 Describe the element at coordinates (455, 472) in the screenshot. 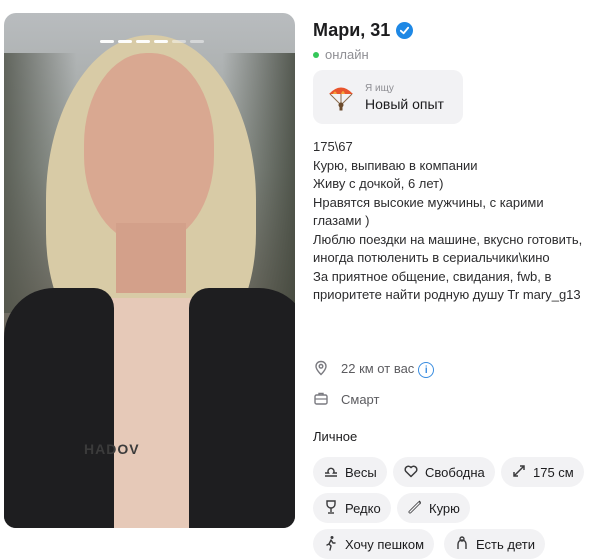

I see `chip-label: Свободна` at that location.